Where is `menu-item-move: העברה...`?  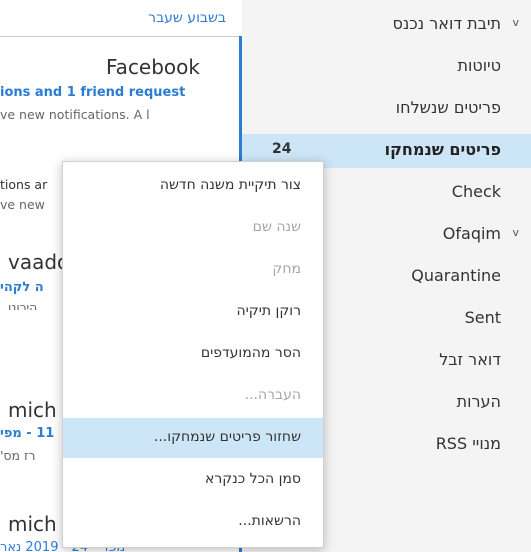
menu-item-move: העברה... is located at coordinates (193, 396).